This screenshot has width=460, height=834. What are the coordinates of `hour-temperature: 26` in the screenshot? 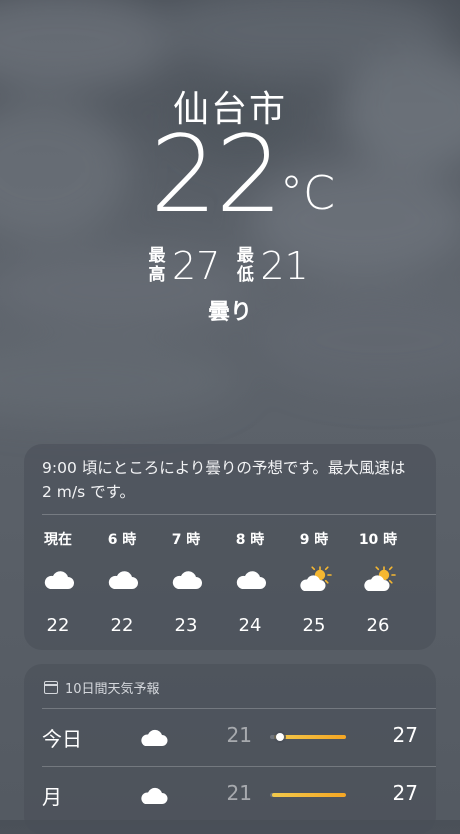 It's located at (378, 625).